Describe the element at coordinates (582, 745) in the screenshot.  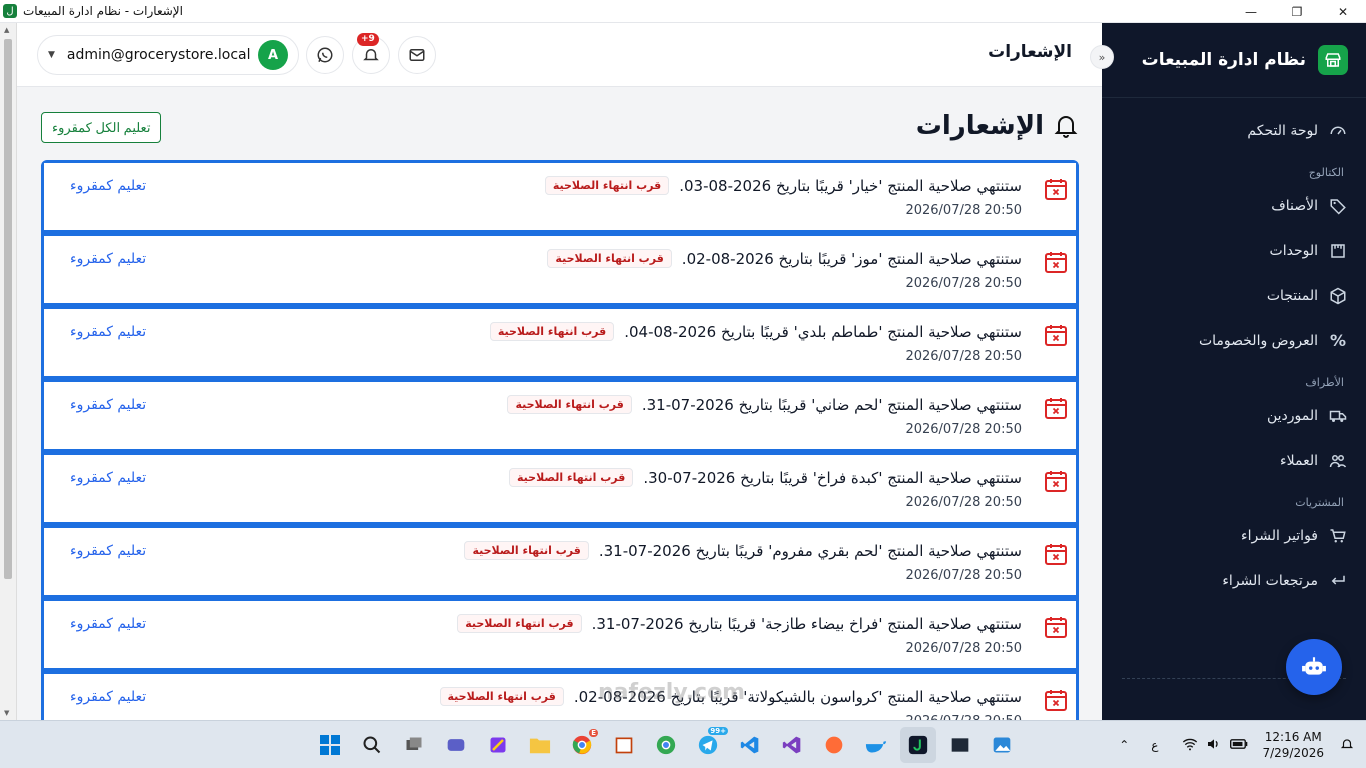
I see `chrome-icon: E` at that location.